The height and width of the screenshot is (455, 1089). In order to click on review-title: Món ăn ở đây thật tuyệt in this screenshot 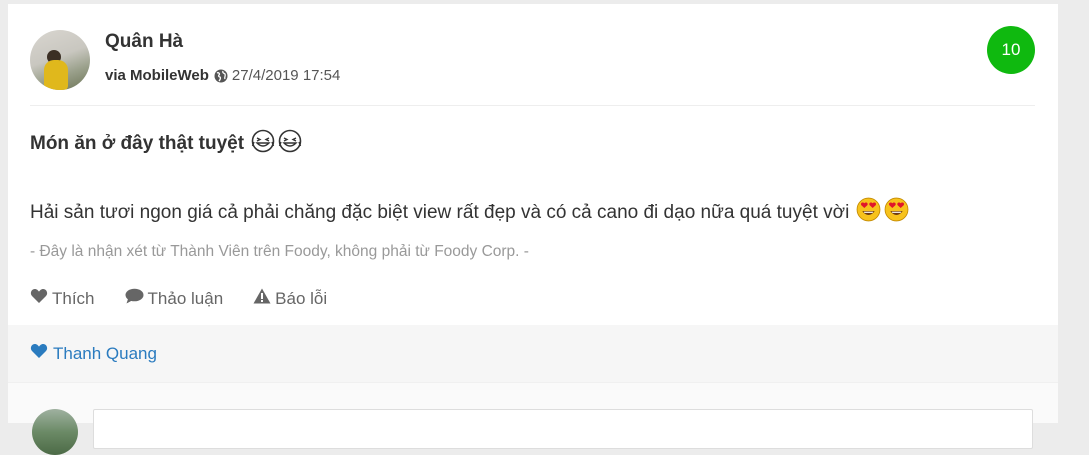, I will do `click(166, 144)`.